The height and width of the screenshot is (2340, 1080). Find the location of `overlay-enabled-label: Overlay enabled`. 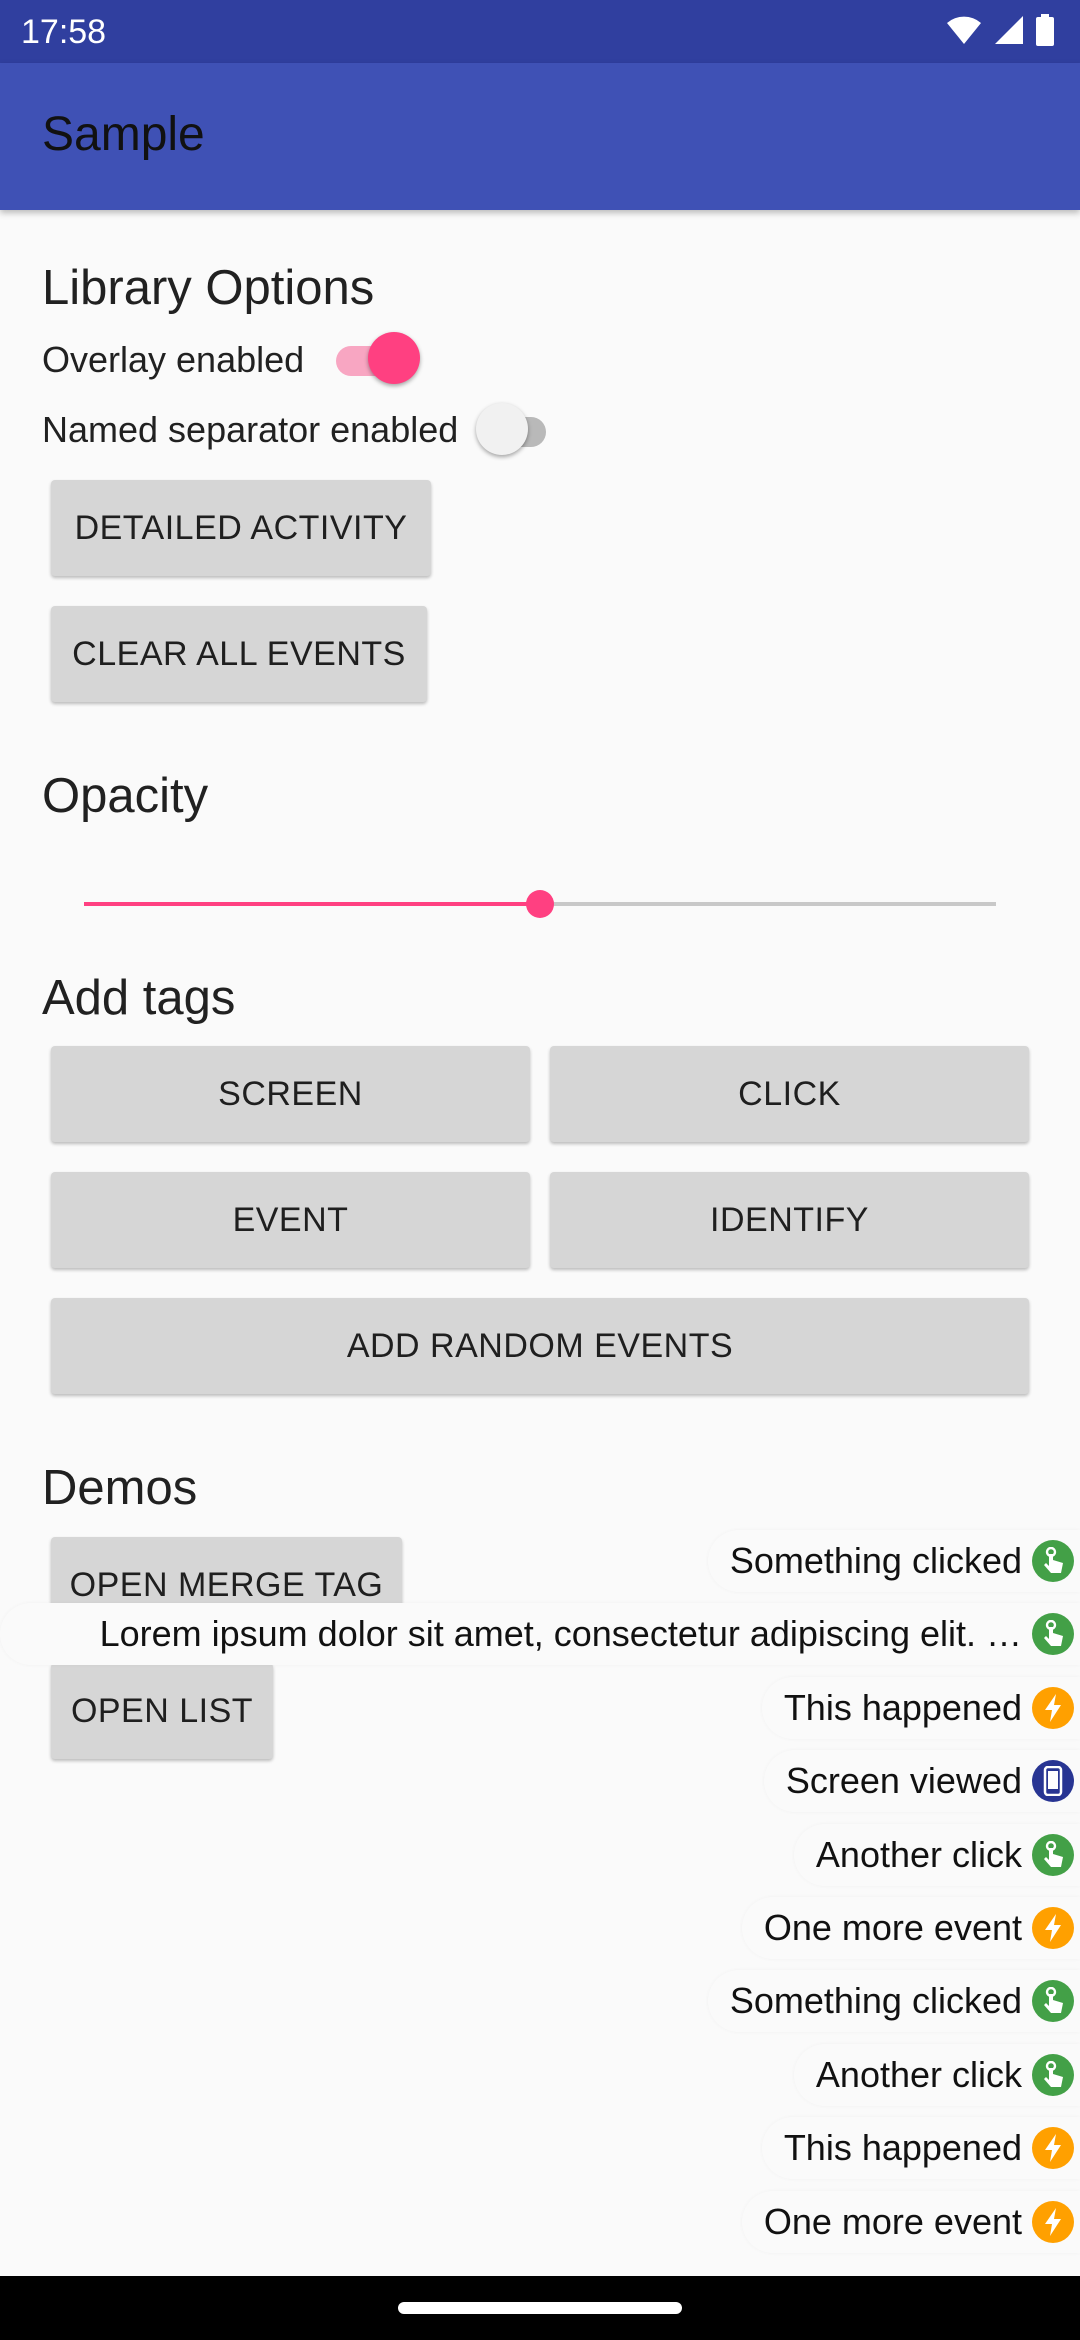

overlay-enabled-label: Overlay enabled is located at coordinates (173, 359).